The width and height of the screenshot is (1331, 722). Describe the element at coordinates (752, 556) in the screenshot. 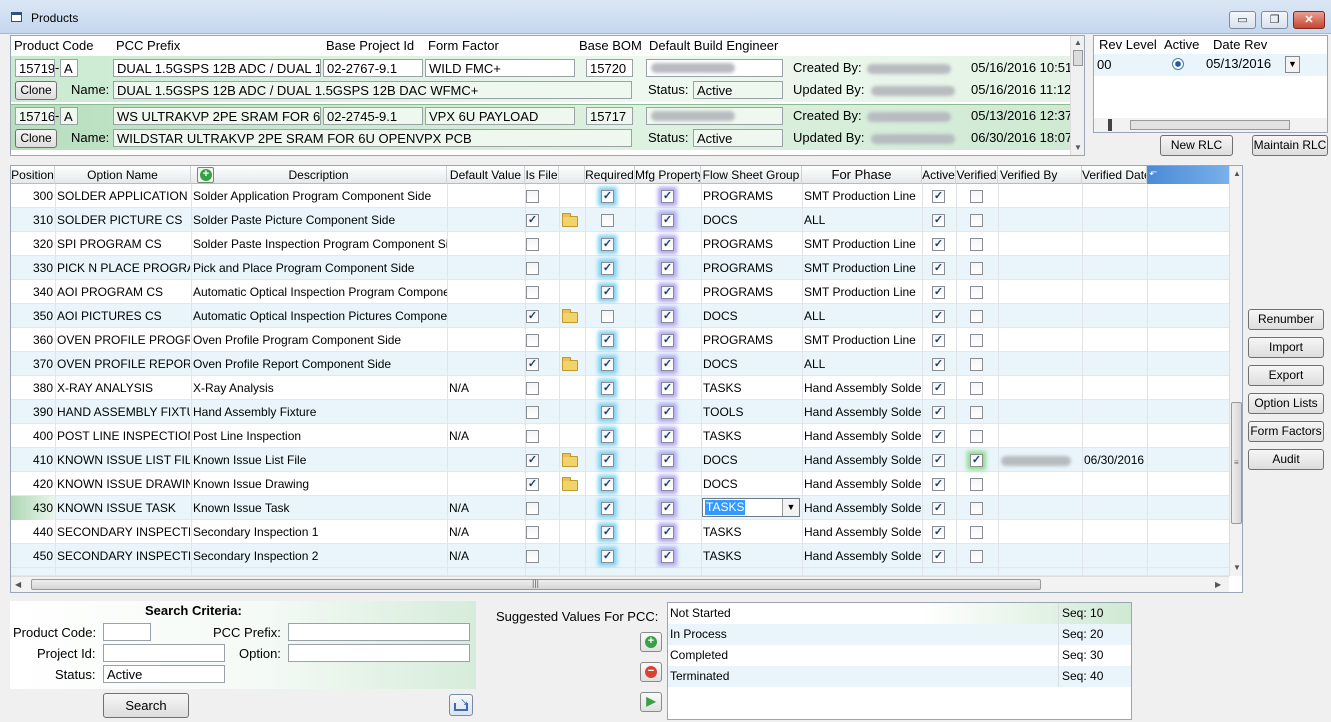

I see `cell-flow-sheet-group: TASKS` at that location.